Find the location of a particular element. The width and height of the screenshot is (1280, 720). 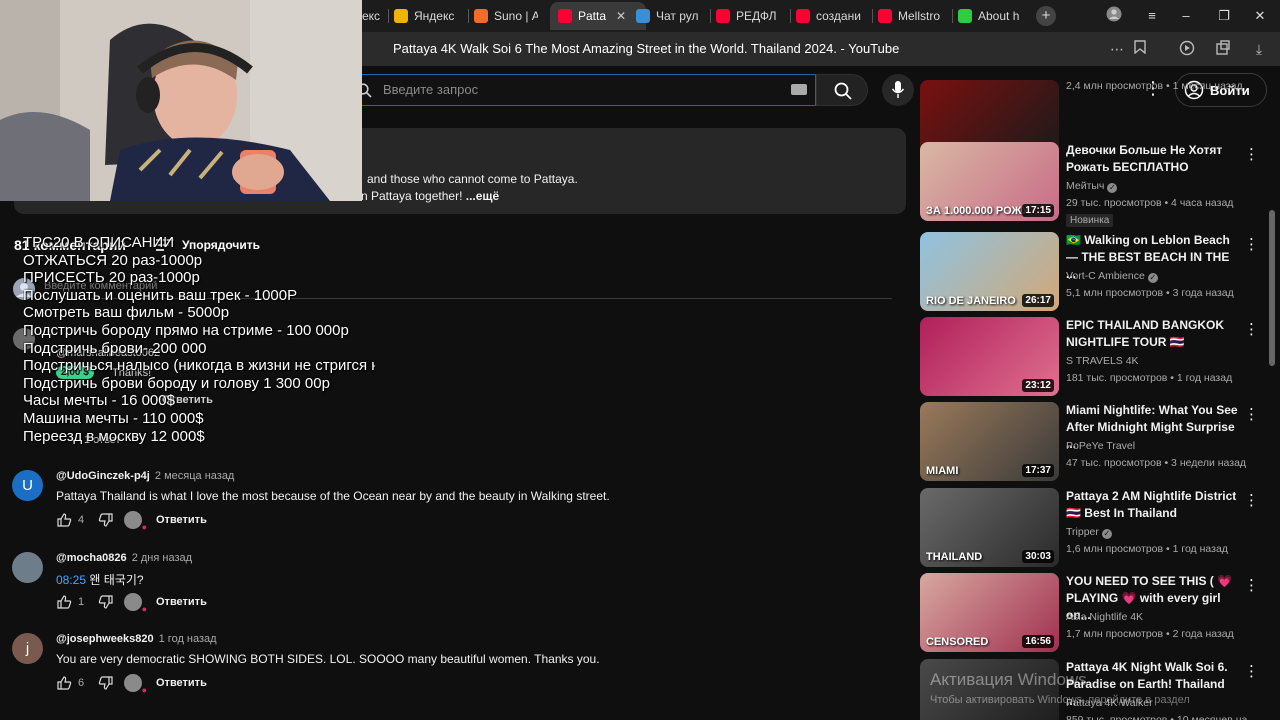

channel-label: S TRAVELS 4K is located at coordinates (1102, 361).